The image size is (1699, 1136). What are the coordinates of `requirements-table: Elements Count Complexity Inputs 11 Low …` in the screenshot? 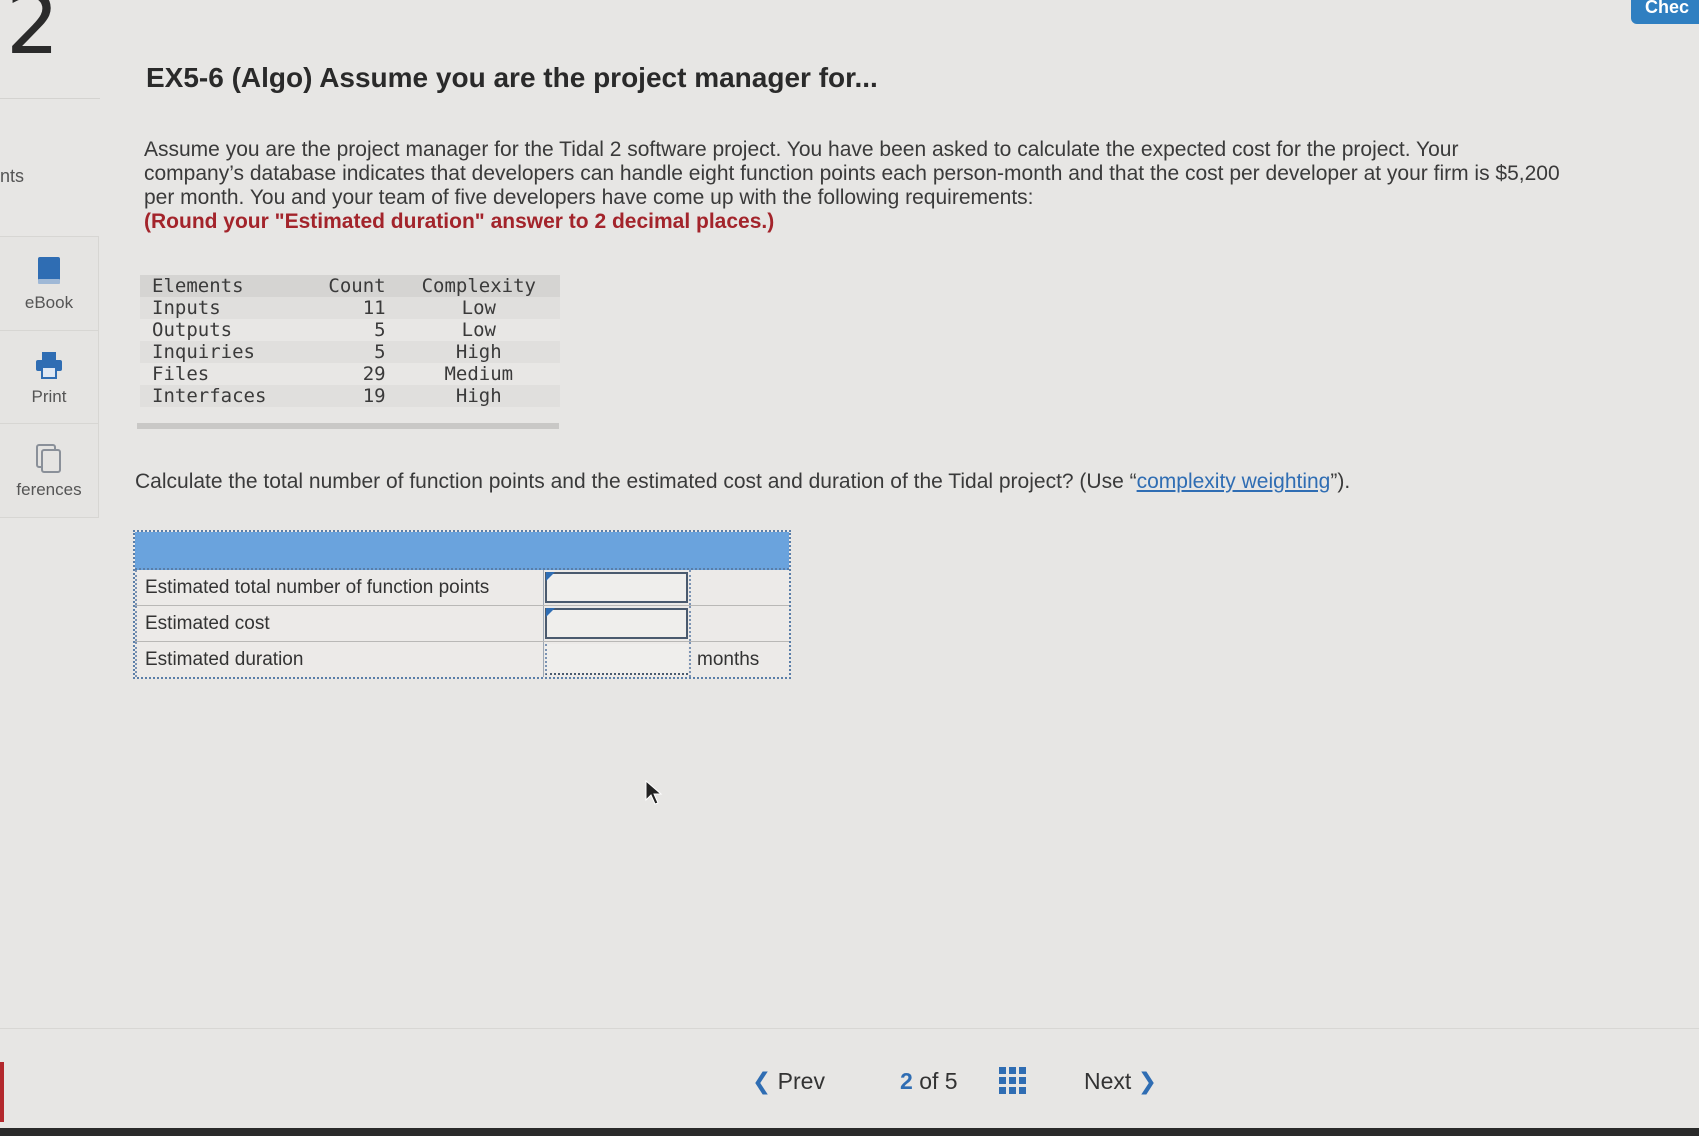 It's located at (350, 341).